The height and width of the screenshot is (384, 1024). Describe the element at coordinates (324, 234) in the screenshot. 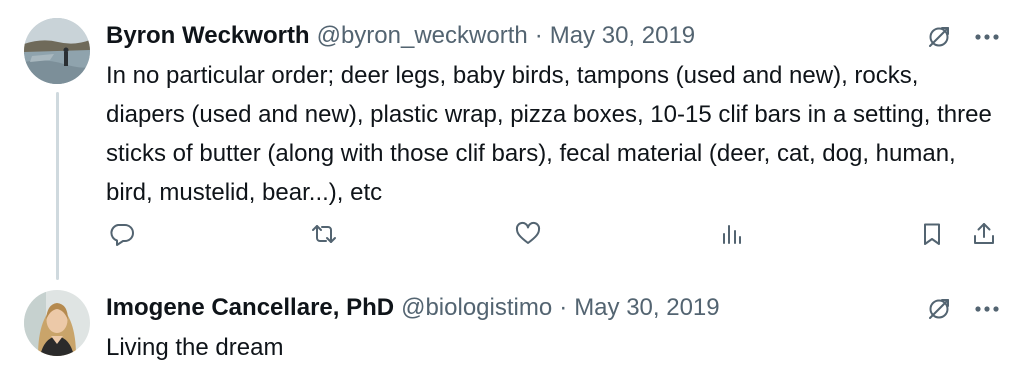

I see `retweet-icon` at that location.